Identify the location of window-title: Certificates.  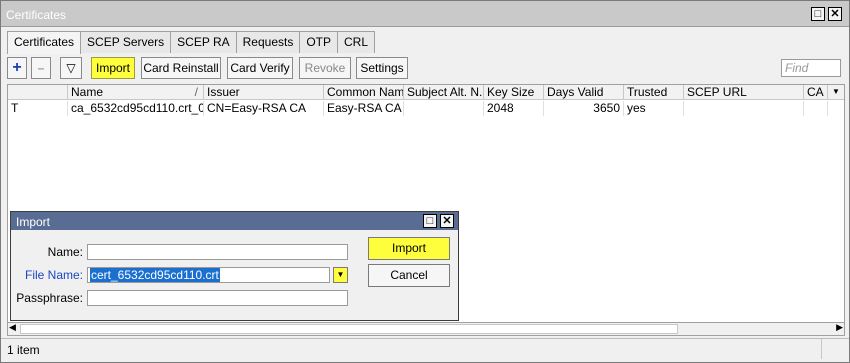
(36, 15).